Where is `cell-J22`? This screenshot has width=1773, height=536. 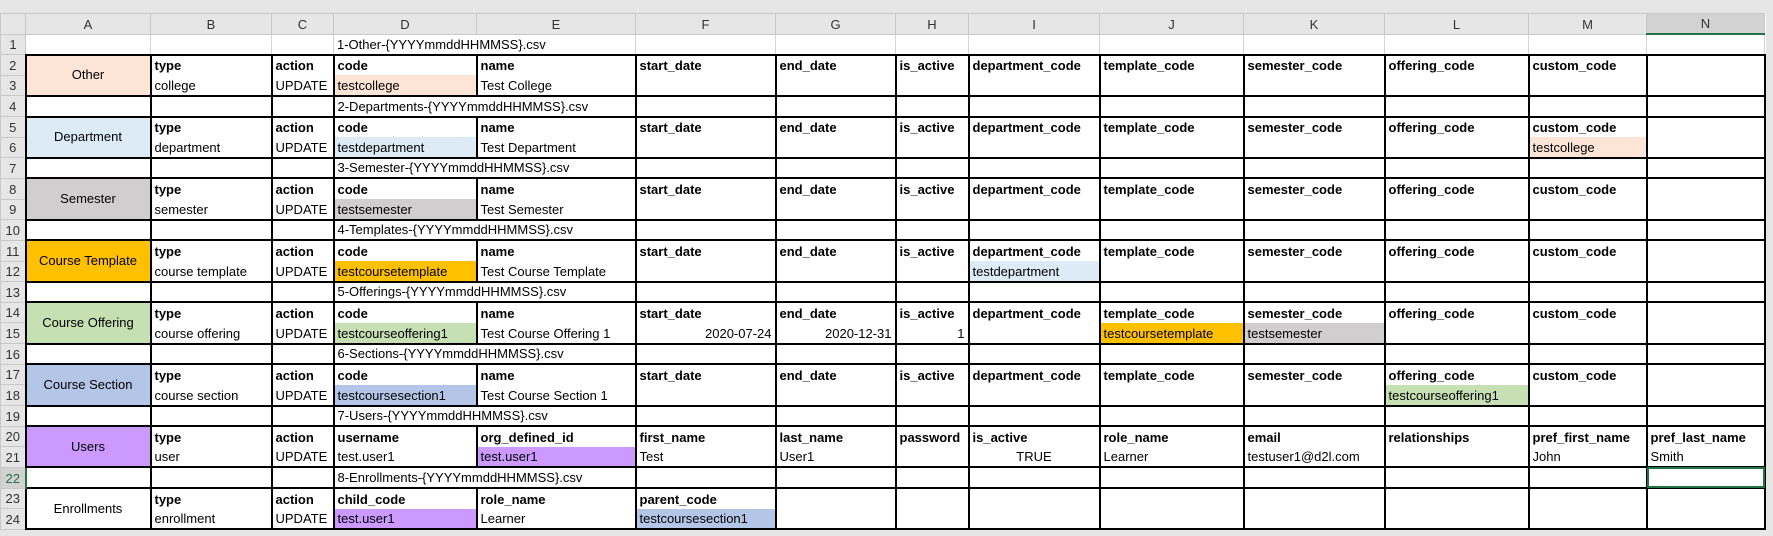 cell-J22 is located at coordinates (1171, 478).